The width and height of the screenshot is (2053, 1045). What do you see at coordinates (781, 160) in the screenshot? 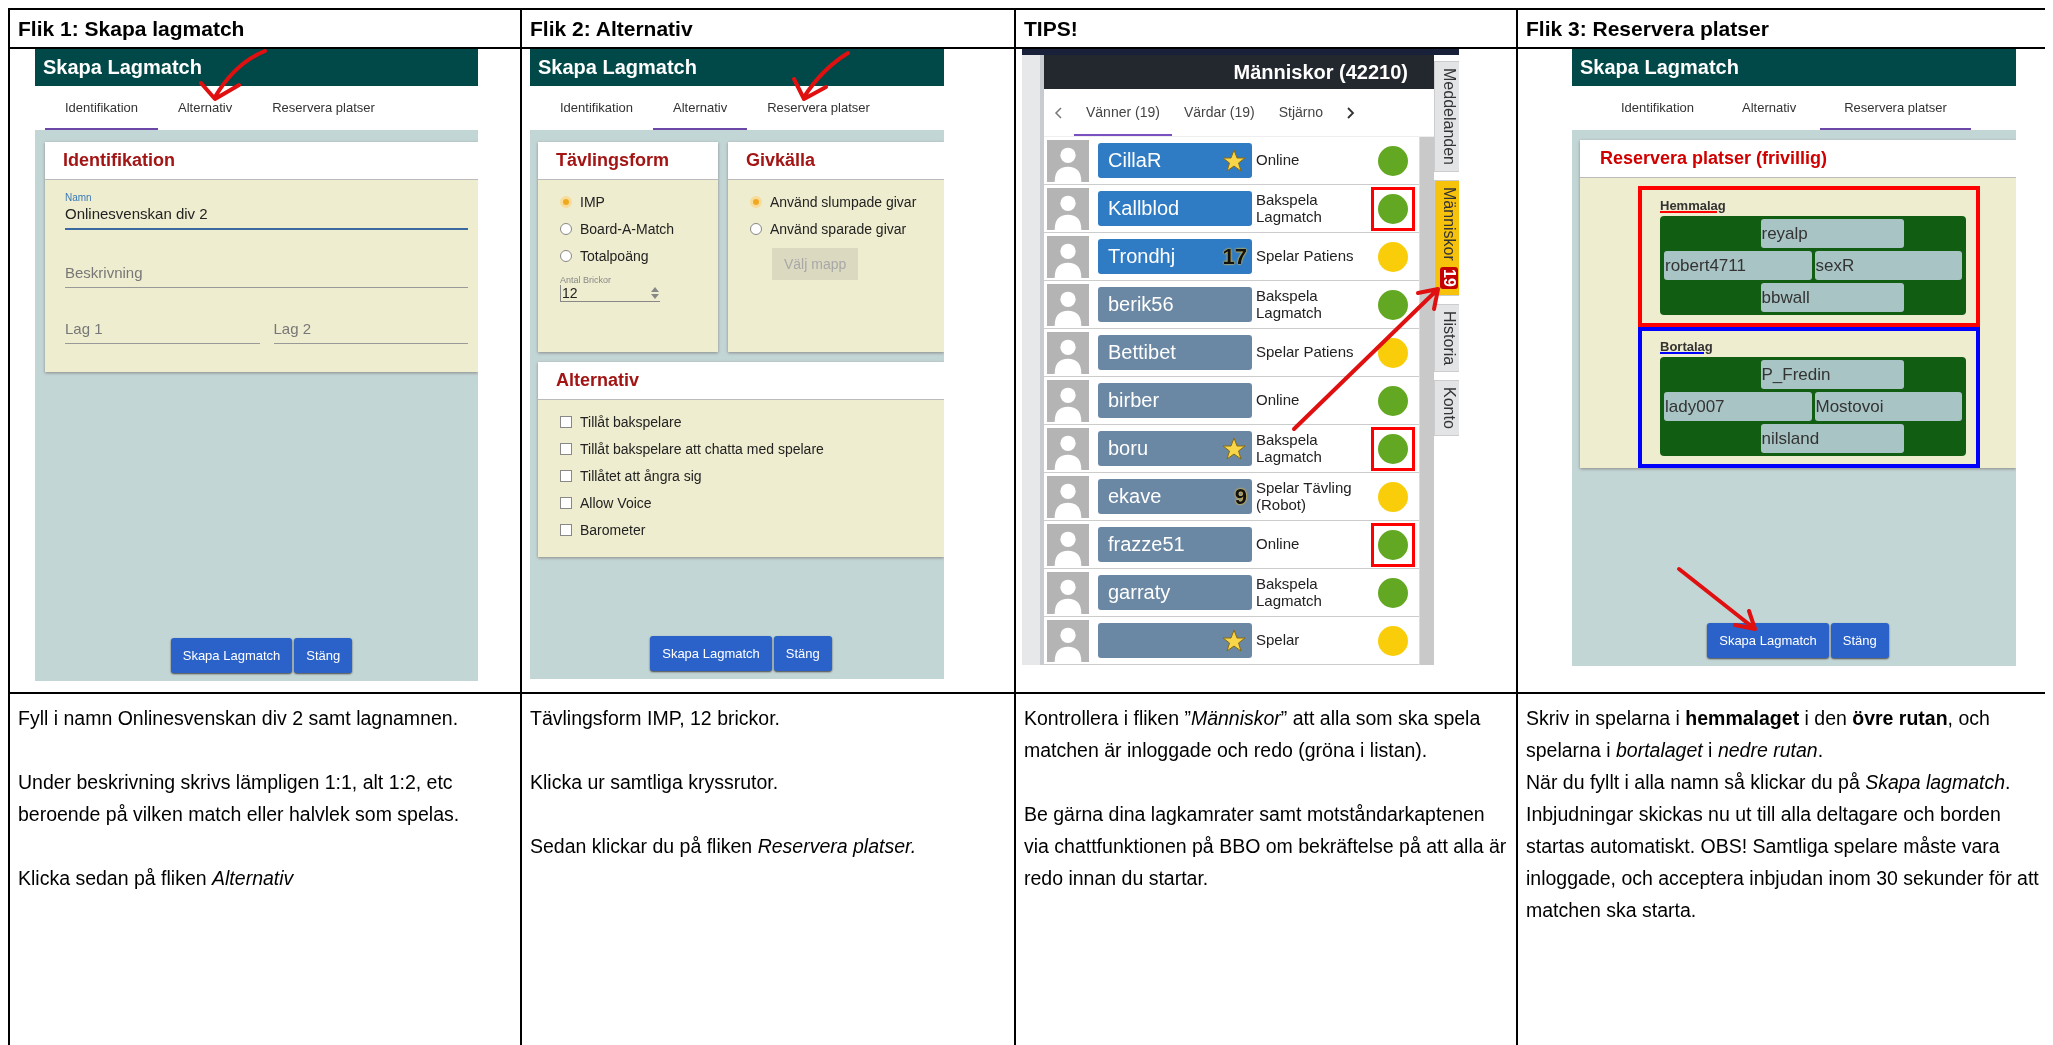
I see `section-title: Givkälla` at bounding box center [781, 160].